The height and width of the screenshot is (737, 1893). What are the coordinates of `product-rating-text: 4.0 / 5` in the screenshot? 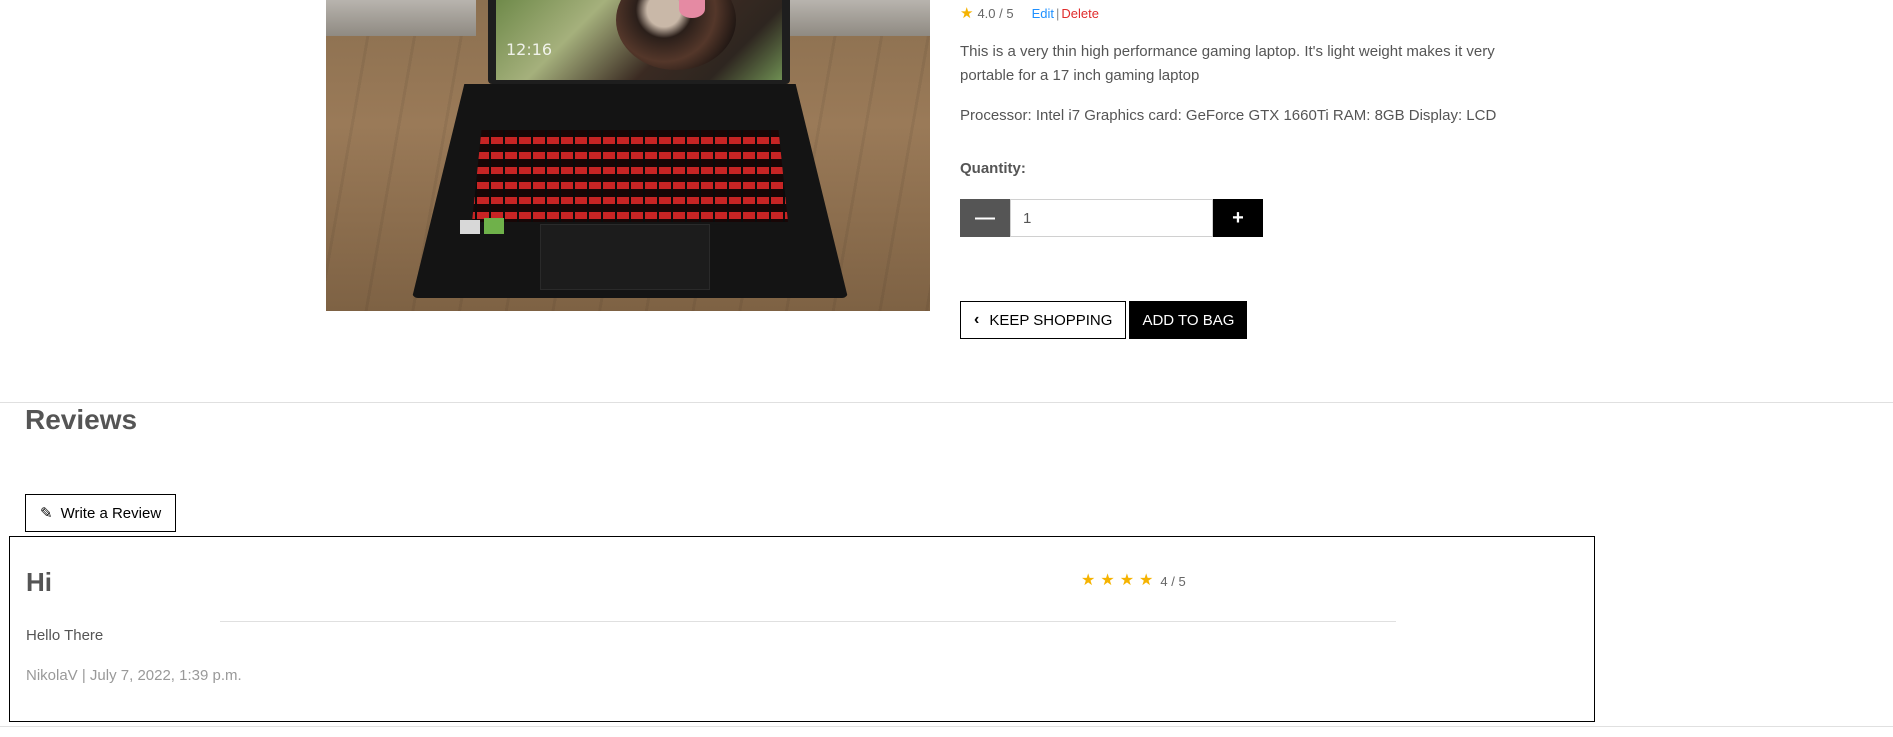 It's located at (995, 13).